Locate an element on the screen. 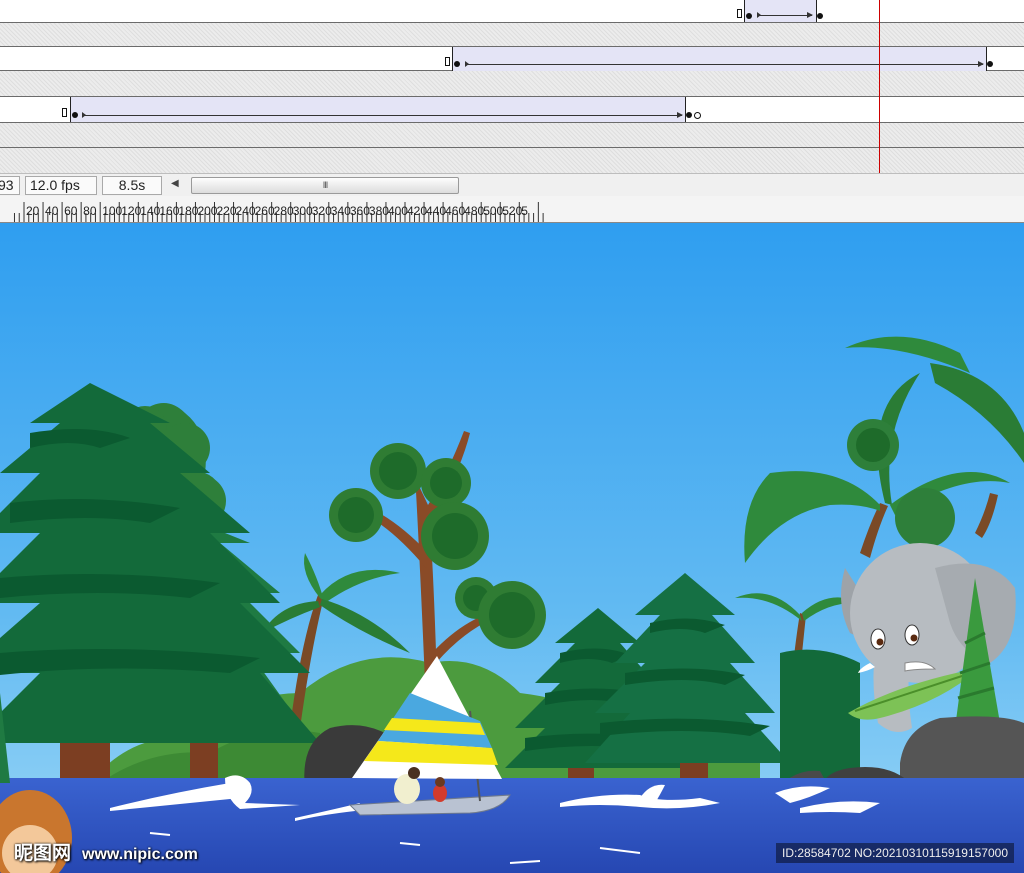 The width and height of the screenshot is (1024, 873). ruler-tick-label: 40 is located at coordinates (52, 211).